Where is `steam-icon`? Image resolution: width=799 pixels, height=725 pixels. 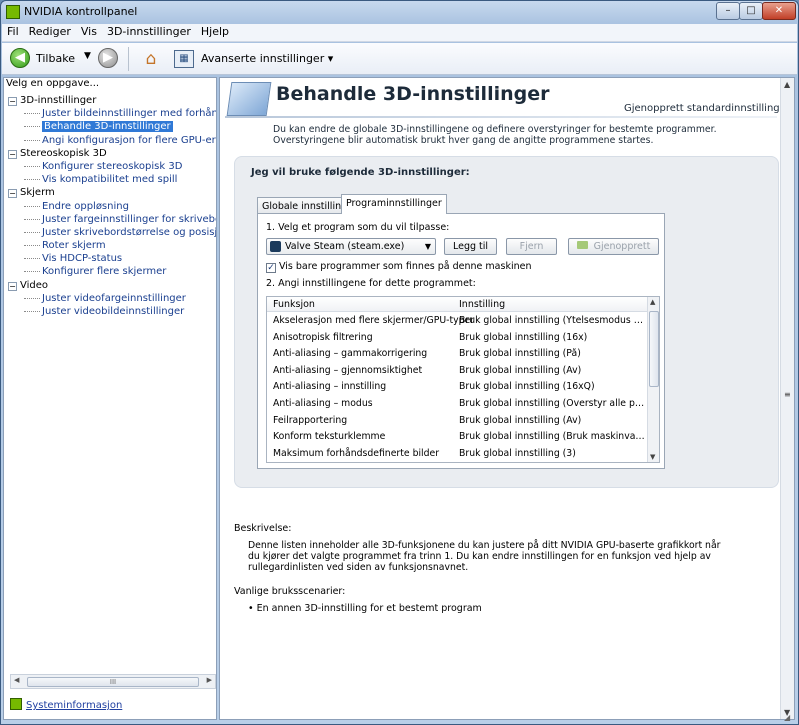
steam-icon is located at coordinates (275, 246).